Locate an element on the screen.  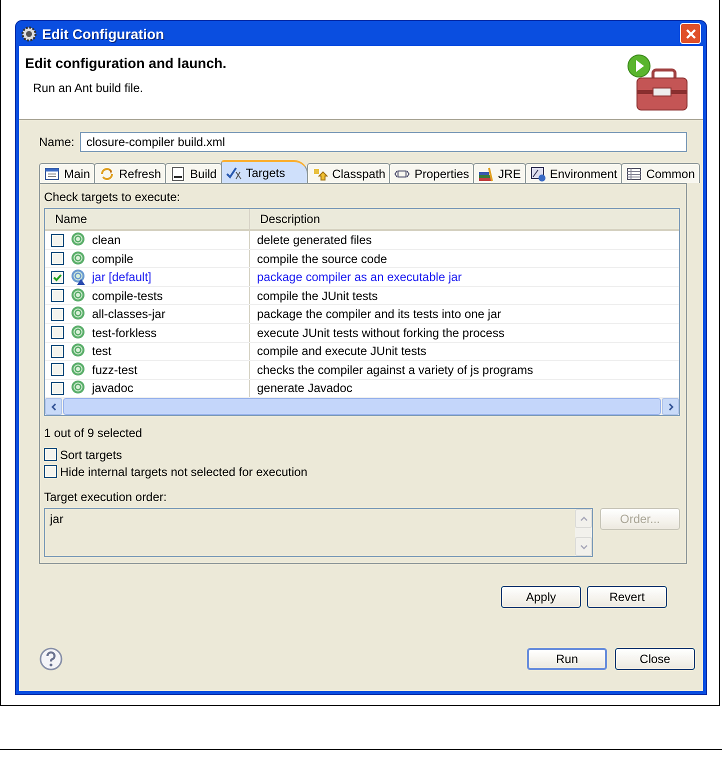
scroll-left-button is located at coordinates (53, 407).